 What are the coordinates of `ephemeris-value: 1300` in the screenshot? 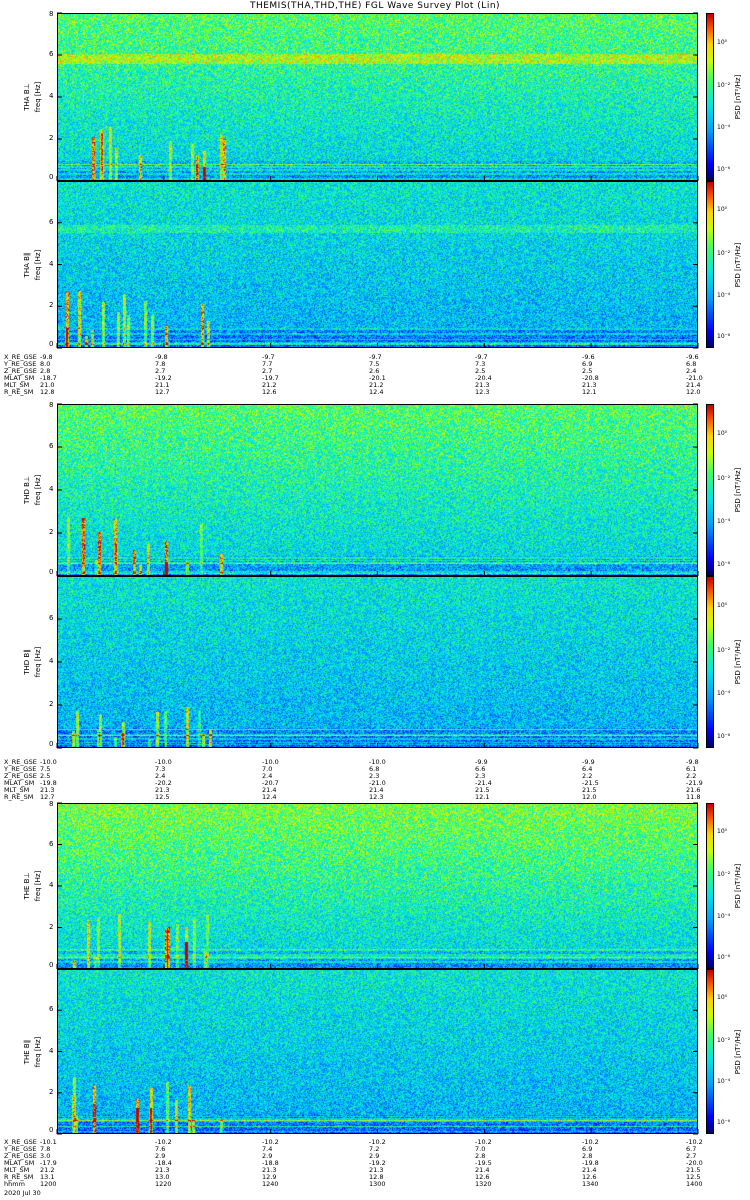 It's located at (377, 1184).